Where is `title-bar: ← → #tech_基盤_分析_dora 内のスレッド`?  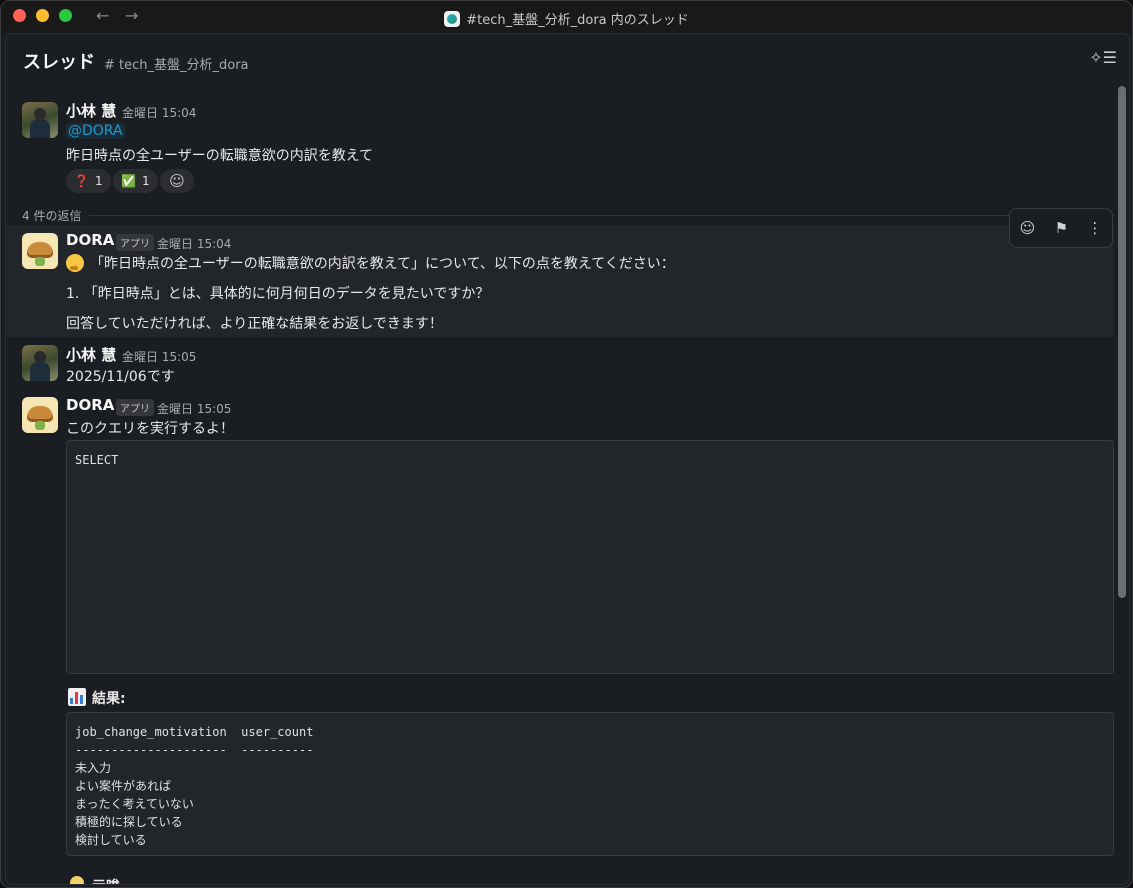 title-bar: ← → #tech_基盤_分析_dora 内のスレッド is located at coordinates (566, 17).